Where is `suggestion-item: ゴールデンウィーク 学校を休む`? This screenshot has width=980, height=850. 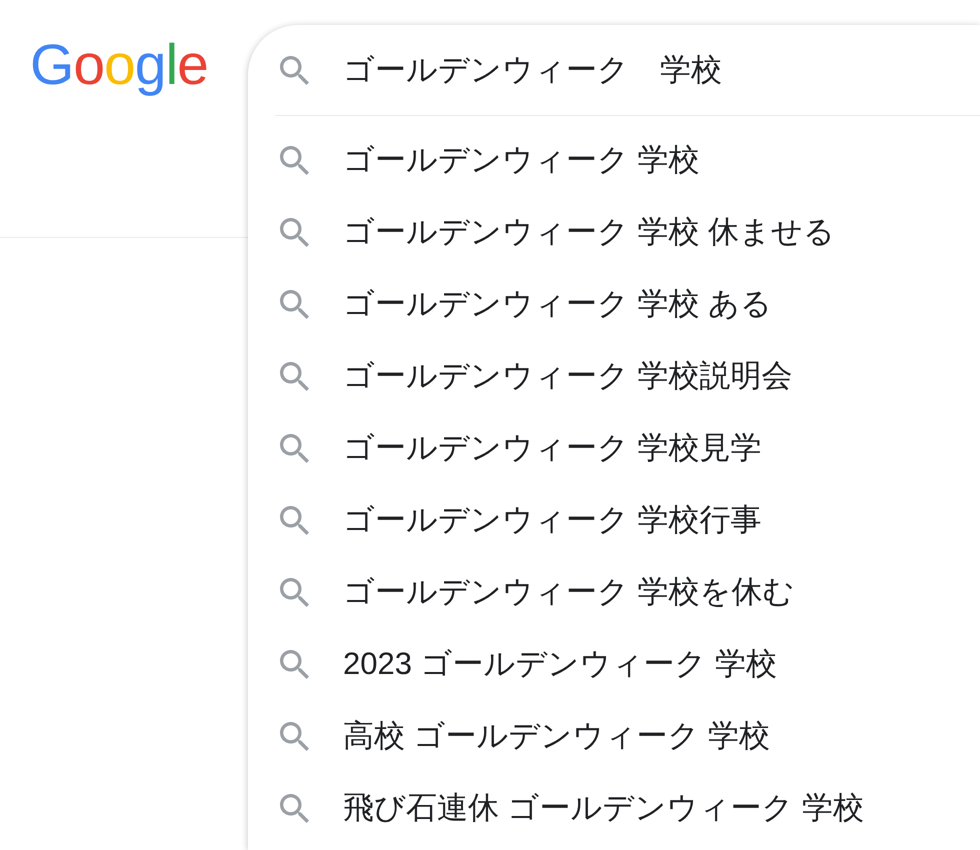
suggestion-item: ゴールデンウィーク 学校を休む is located at coordinates (569, 592).